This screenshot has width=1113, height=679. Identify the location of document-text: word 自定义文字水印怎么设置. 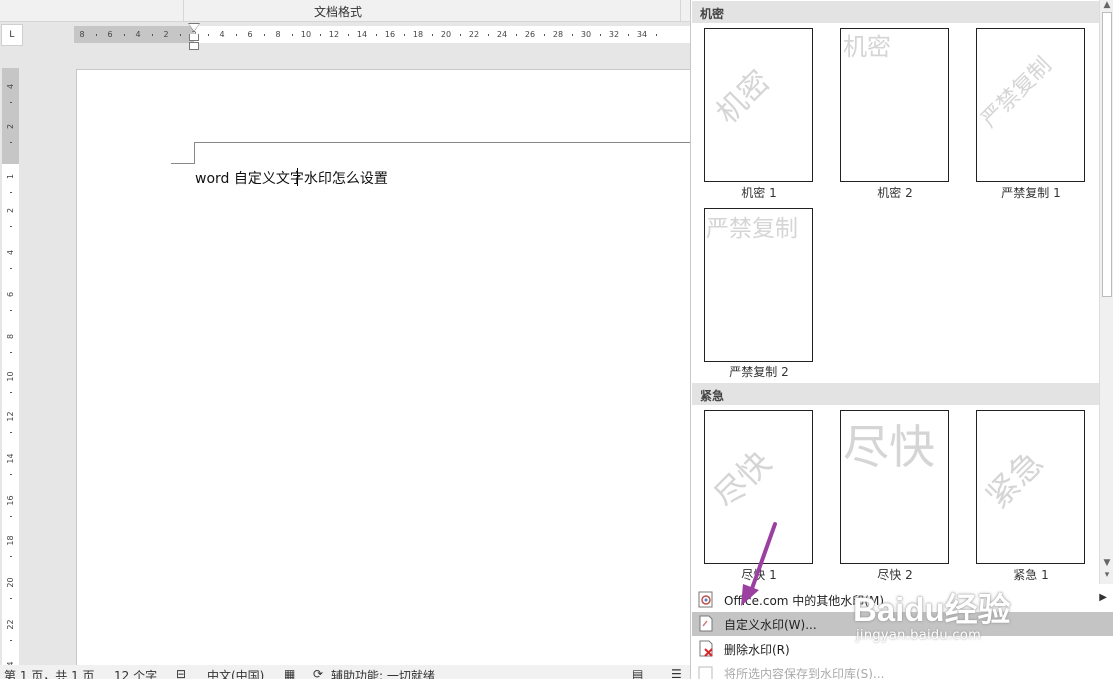
(291, 178).